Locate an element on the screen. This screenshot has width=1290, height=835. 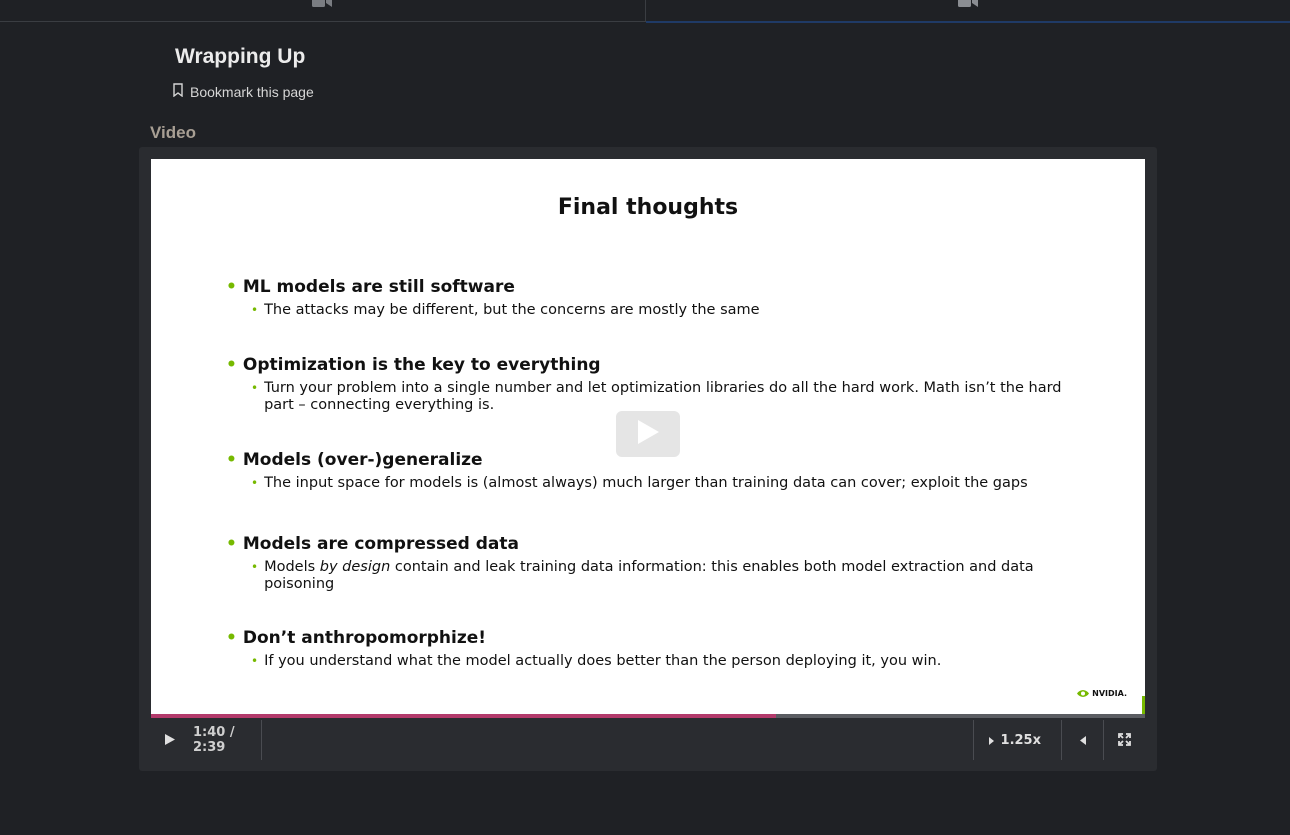
play-button is located at coordinates (170, 740).